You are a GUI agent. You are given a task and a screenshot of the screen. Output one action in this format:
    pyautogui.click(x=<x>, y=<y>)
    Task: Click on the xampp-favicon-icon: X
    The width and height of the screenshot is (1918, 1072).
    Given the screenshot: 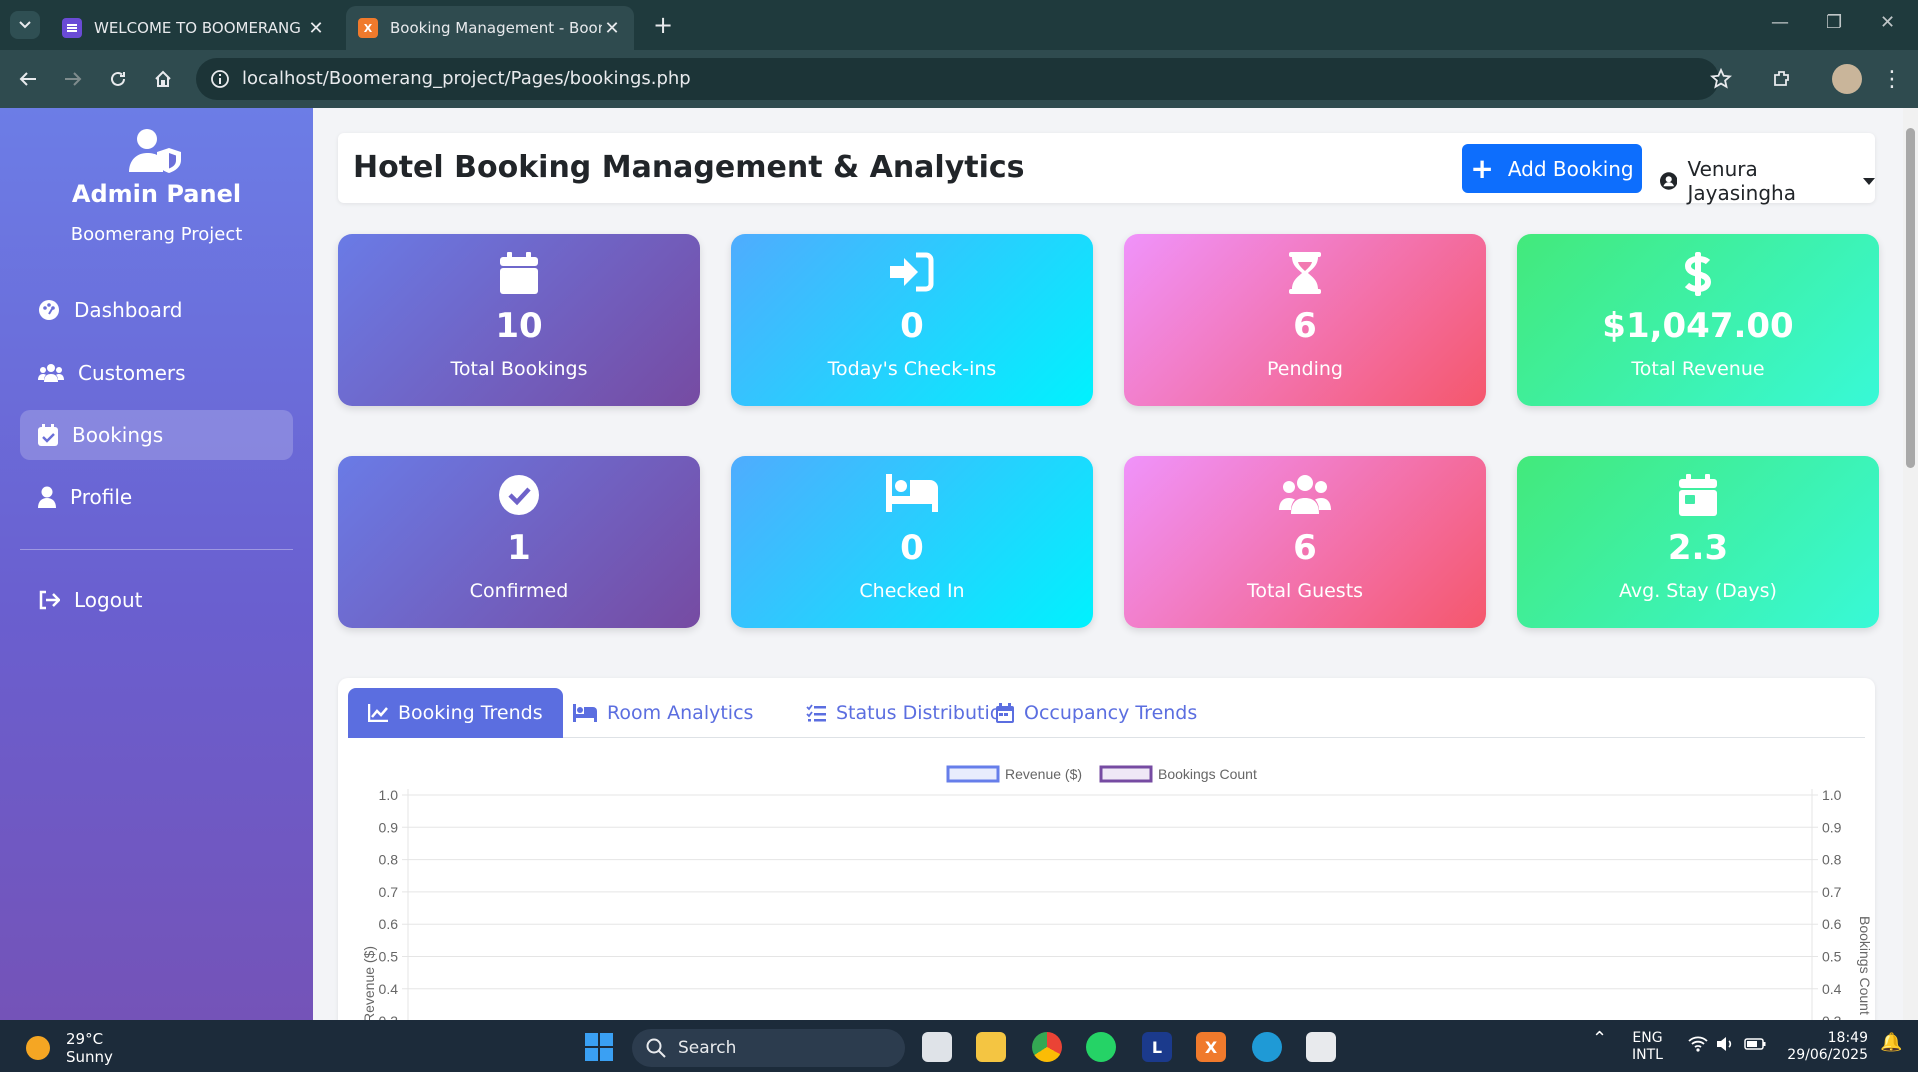 What is the action you would take?
    pyautogui.click(x=368, y=28)
    